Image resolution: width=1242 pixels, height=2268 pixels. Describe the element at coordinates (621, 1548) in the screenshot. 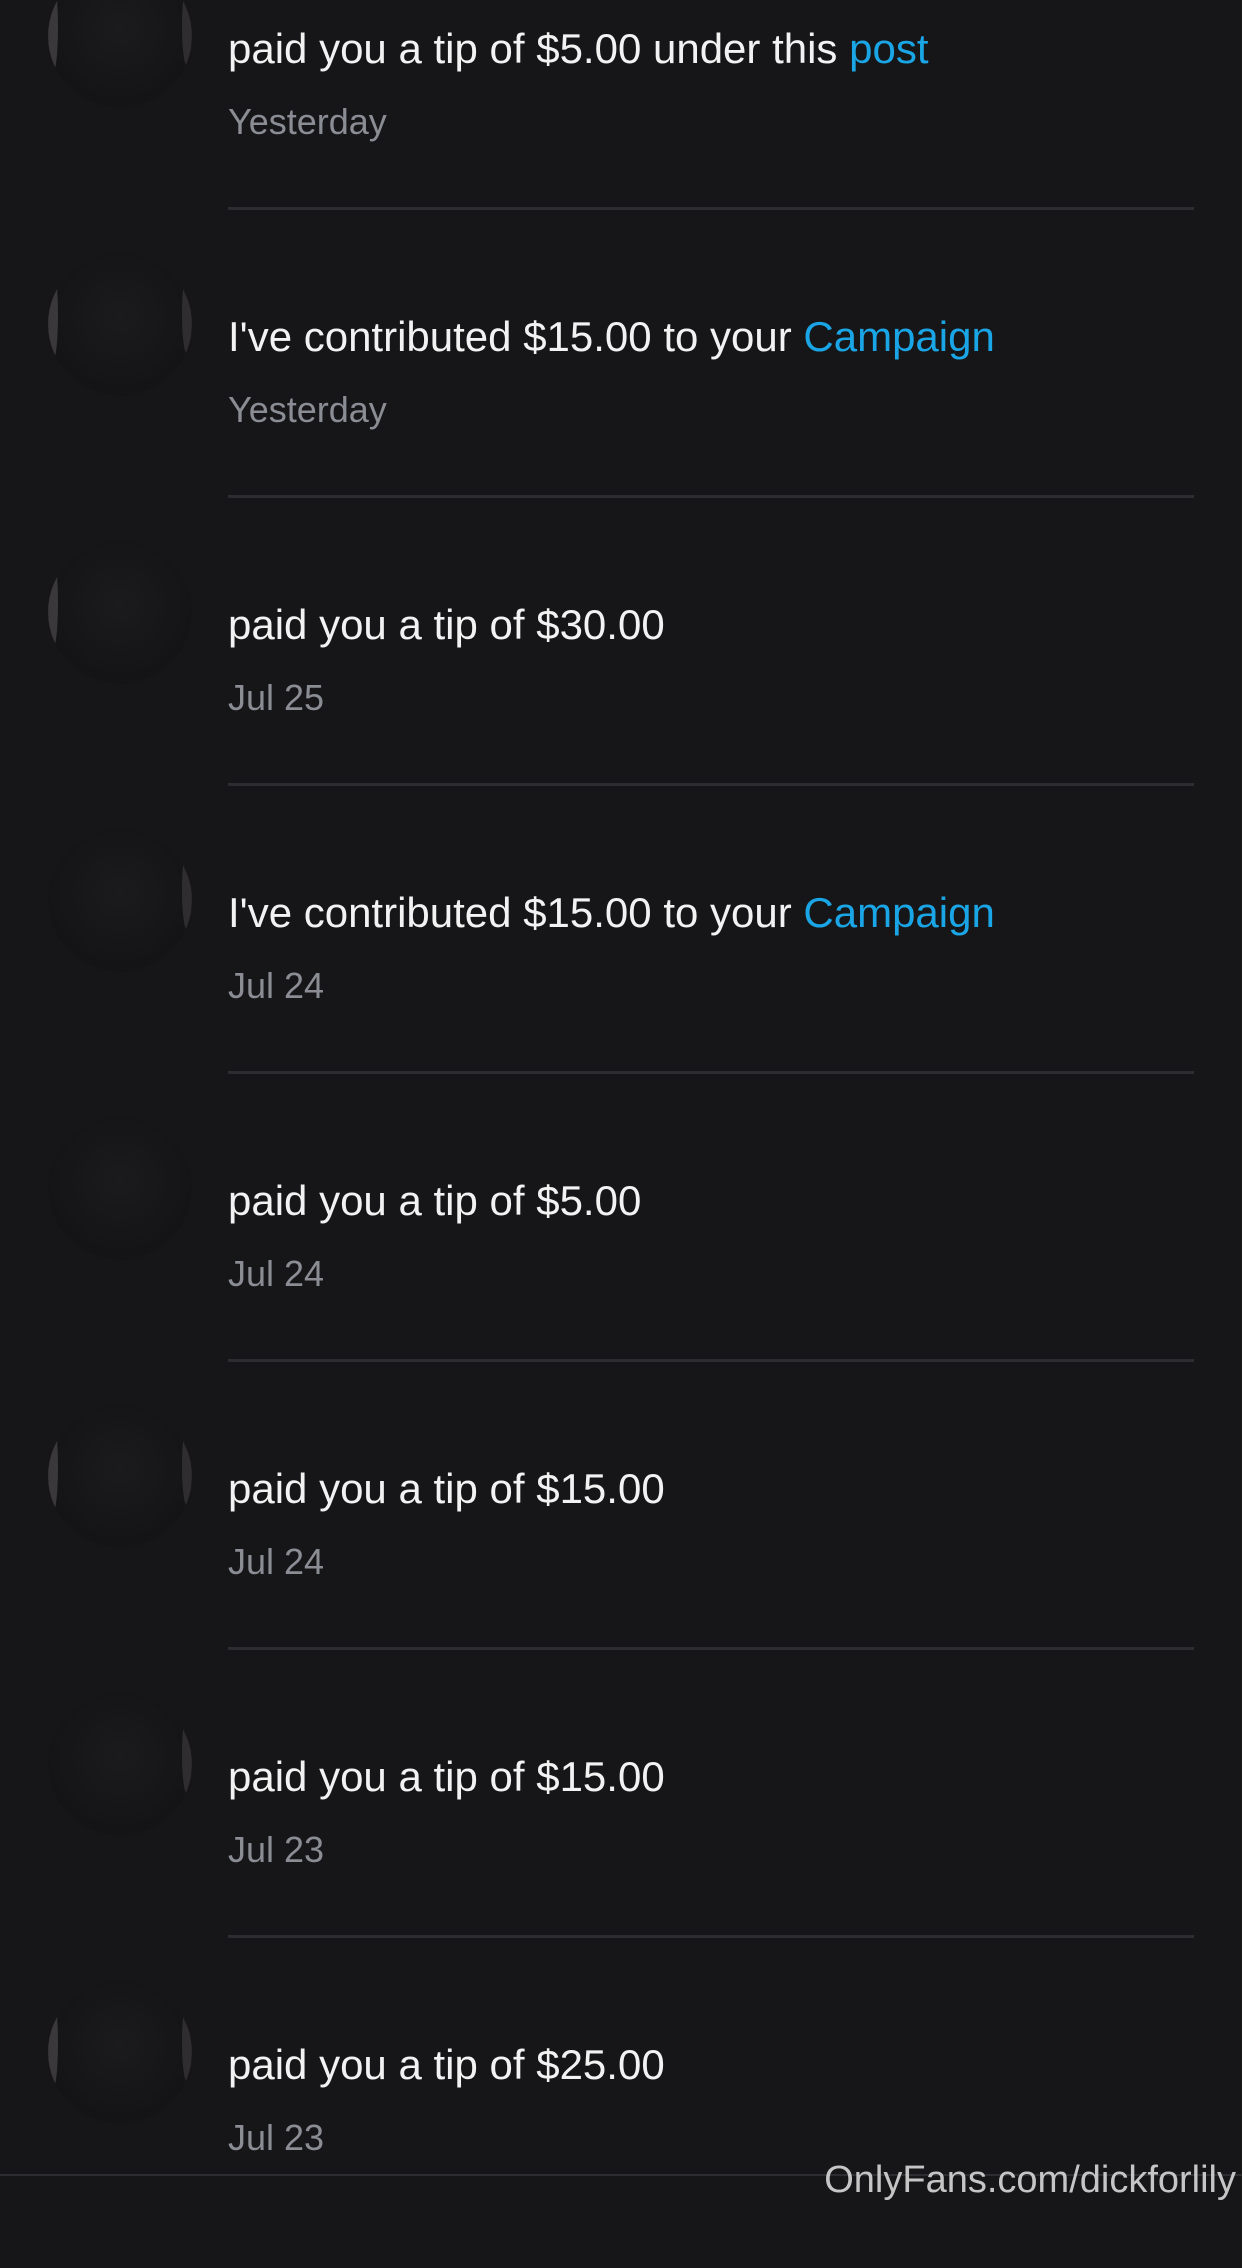

I see `notification-item: paid you a tip of $15.00 Jul 24` at that location.